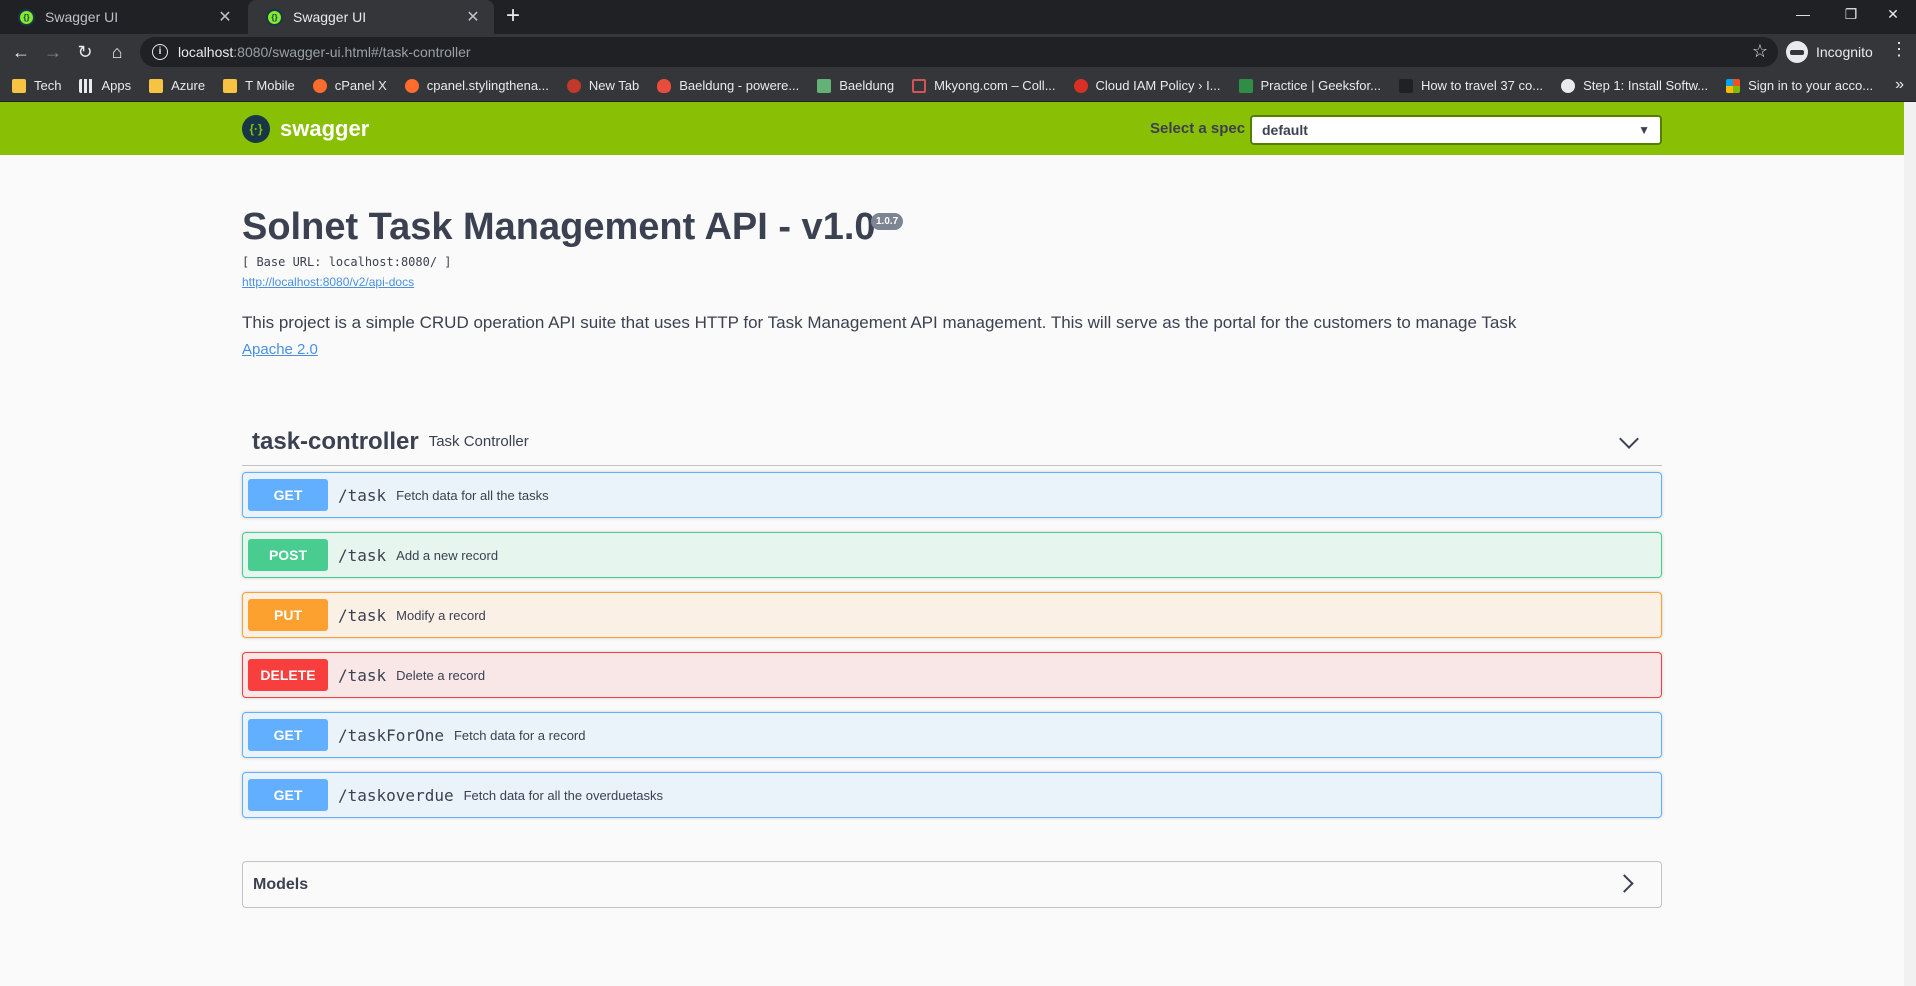 The width and height of the screenshot is (1916, 986). I want to click on operation-put-task: PUT /task Modify a record, so click(952, 615).